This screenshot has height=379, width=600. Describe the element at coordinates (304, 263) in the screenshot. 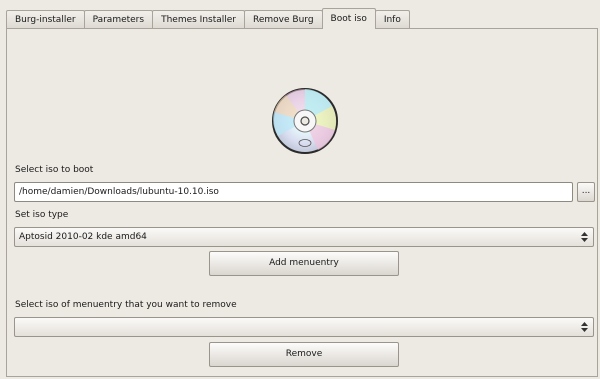

I see `add-menuentry-button: Add menuentry` at that location.